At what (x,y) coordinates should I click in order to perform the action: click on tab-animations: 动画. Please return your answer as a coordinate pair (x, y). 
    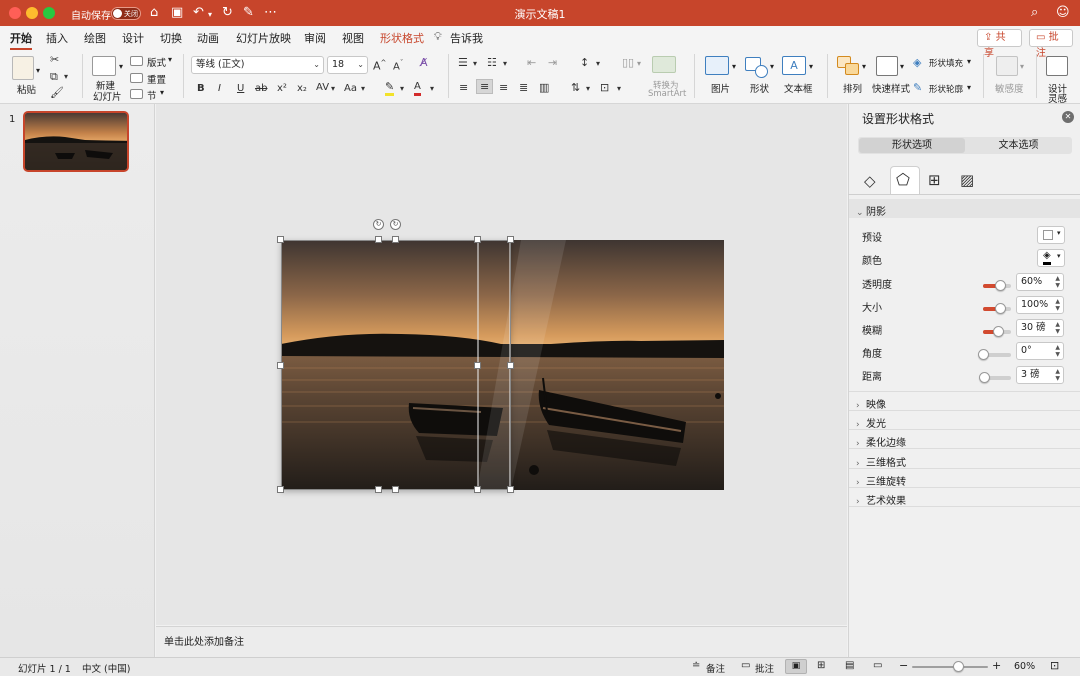
    Looking at the image, I should click on (208, 38).